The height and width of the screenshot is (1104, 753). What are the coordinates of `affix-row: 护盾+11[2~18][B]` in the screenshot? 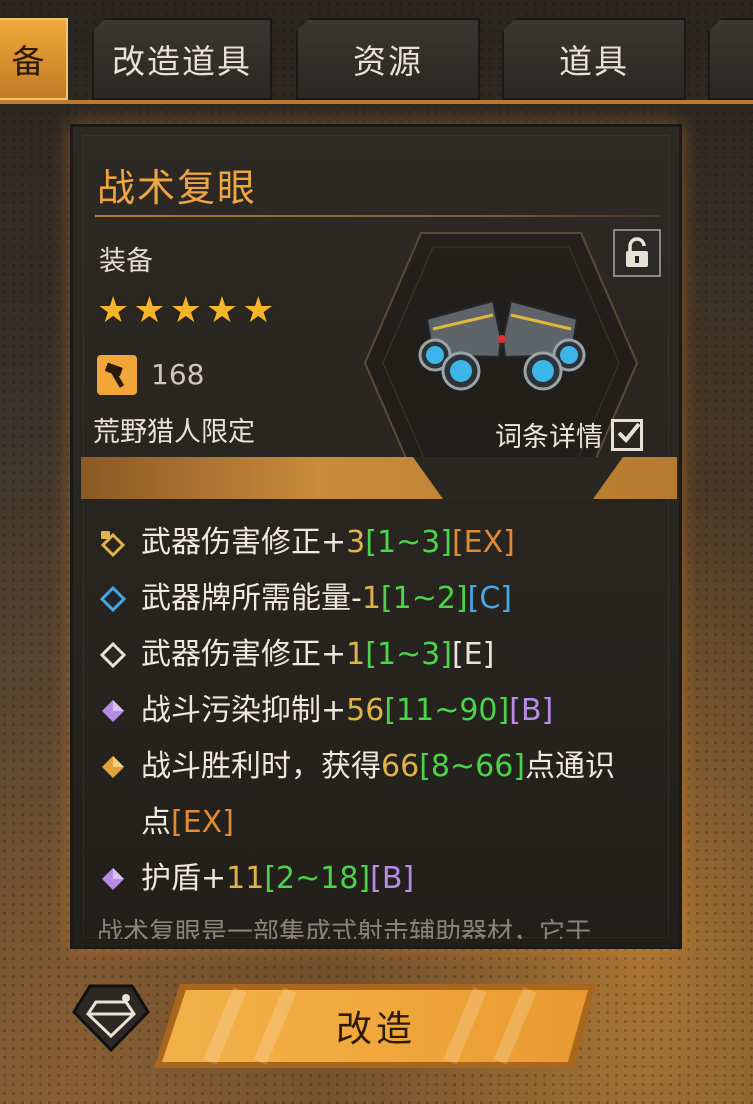 It's located at (385, 879).